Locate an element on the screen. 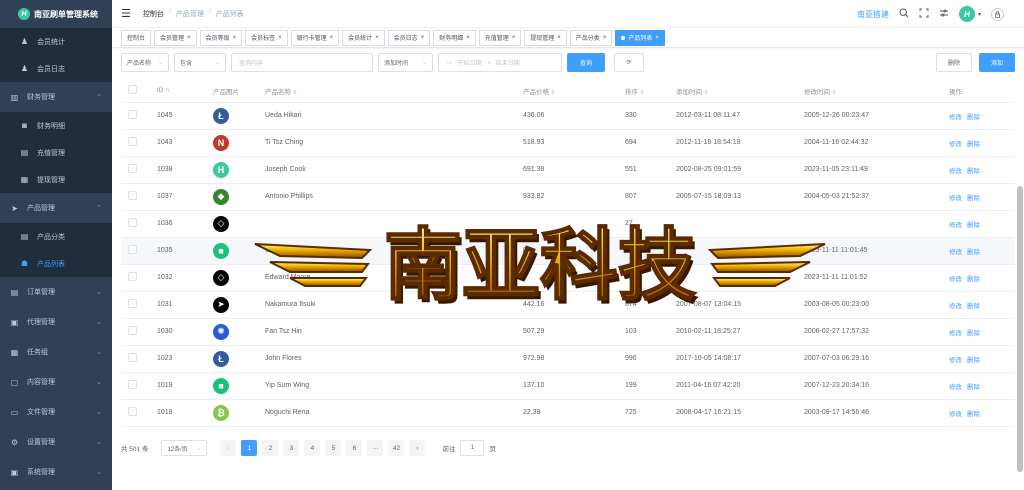 This screenshot has width=1024, height=490. sidebar-item: ▤ 订单管理 ⌄ is located at coordinates (56, 292).